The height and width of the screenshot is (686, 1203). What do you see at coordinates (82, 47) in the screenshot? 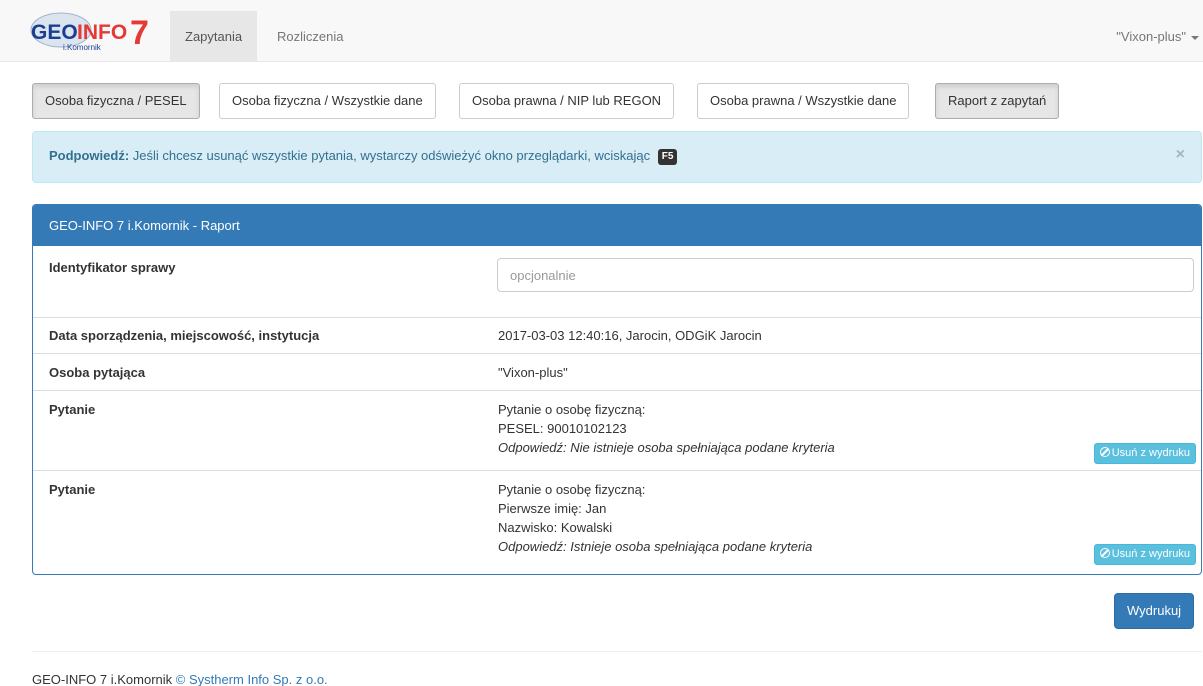
I see `svg-text: i.Komornik` at bounding box center [82, 47].